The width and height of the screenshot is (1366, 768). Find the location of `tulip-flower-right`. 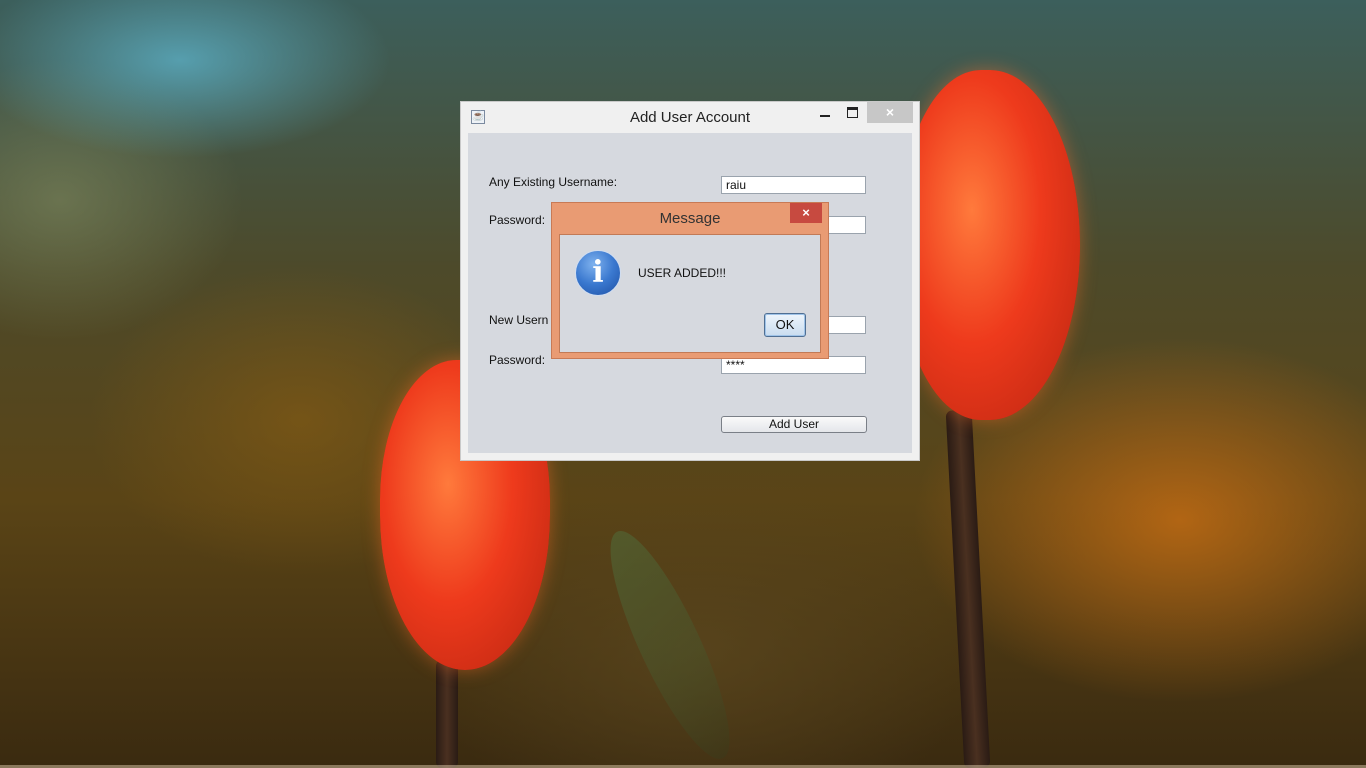

tulip-flower-right is located at coordinates (990, 245).